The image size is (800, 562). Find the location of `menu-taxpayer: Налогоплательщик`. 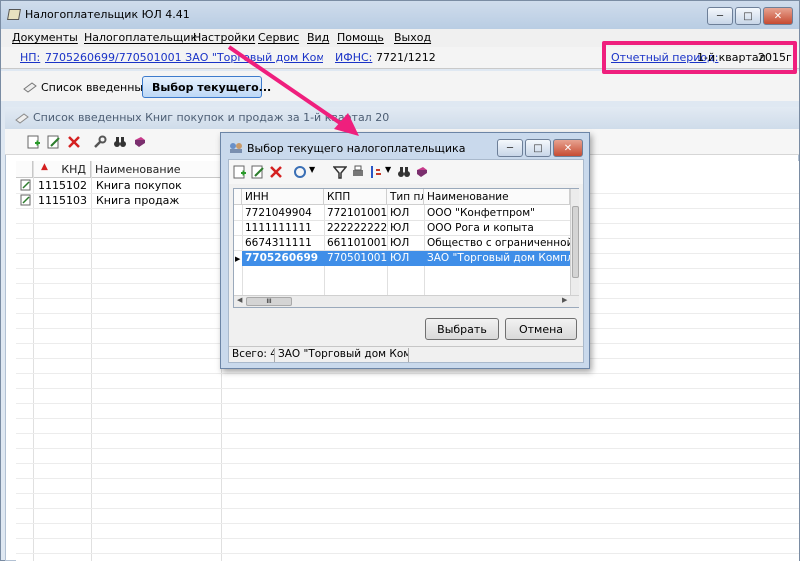

menu-taxpayer: Налогоплательщик is located at coordinates (140, 37).